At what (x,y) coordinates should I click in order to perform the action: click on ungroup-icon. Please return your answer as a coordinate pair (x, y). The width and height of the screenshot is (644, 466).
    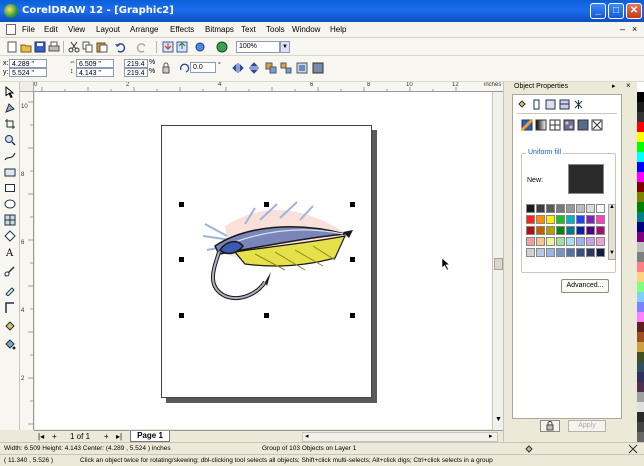
    Looking at the image, I should click on (286, 68).